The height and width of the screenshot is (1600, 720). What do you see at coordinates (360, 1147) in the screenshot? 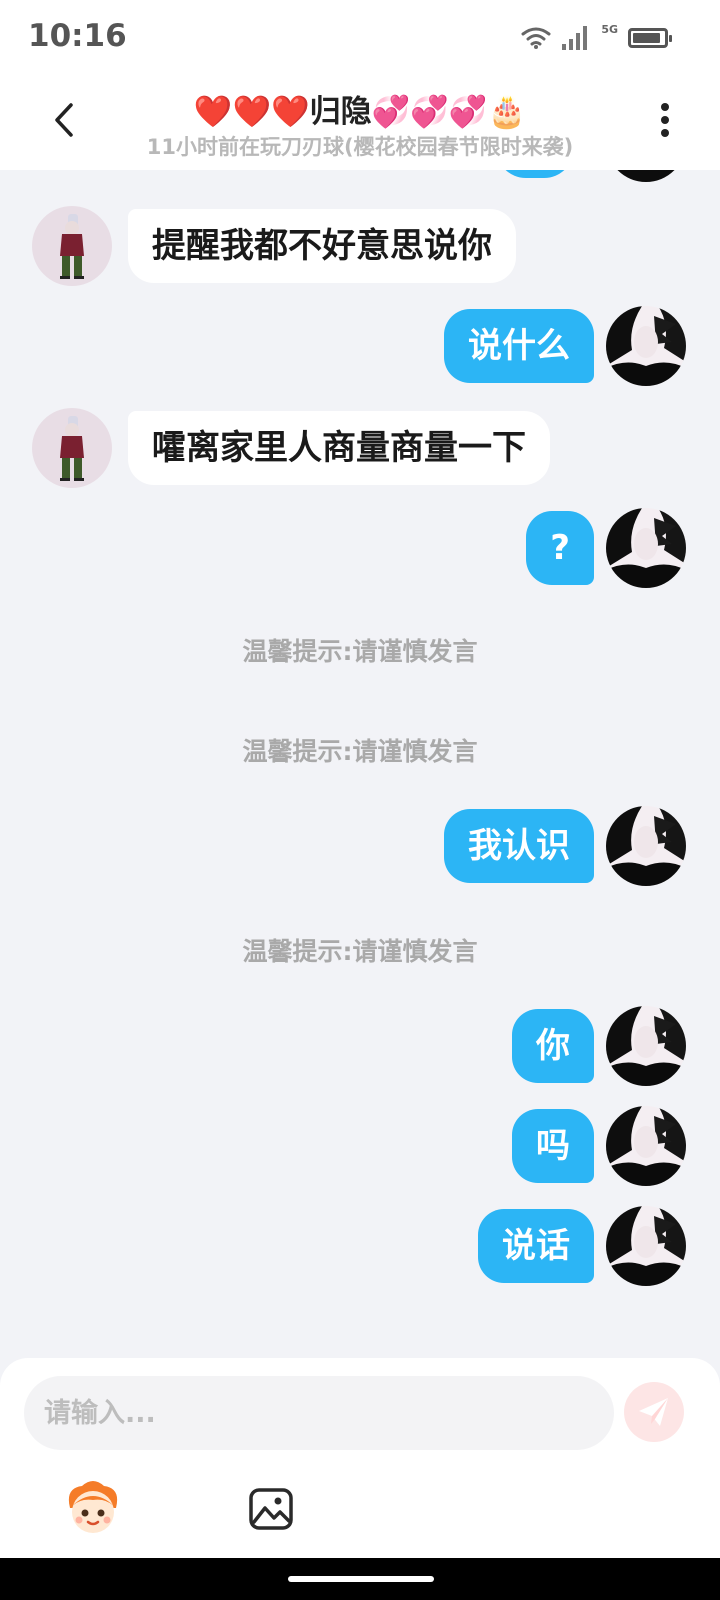
I see `outgoing-message-row: 吗` at bounding box center [360, 1147].